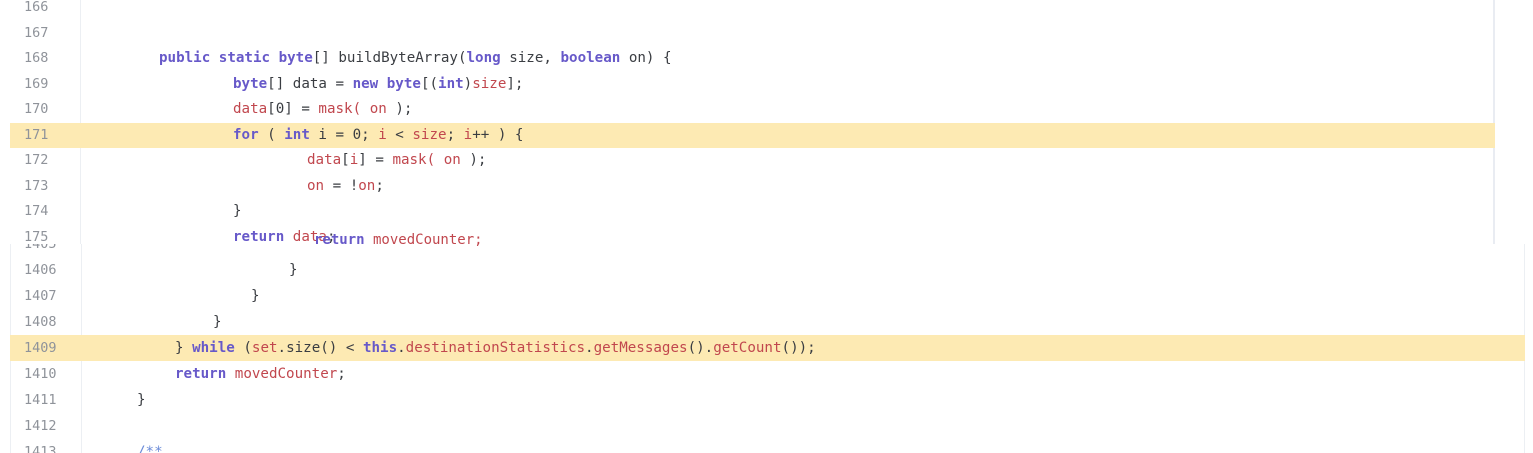 Image resolution: width=1533 pixels, height=453 pixels. I want to click on code-line: 167, so click(752, 33).